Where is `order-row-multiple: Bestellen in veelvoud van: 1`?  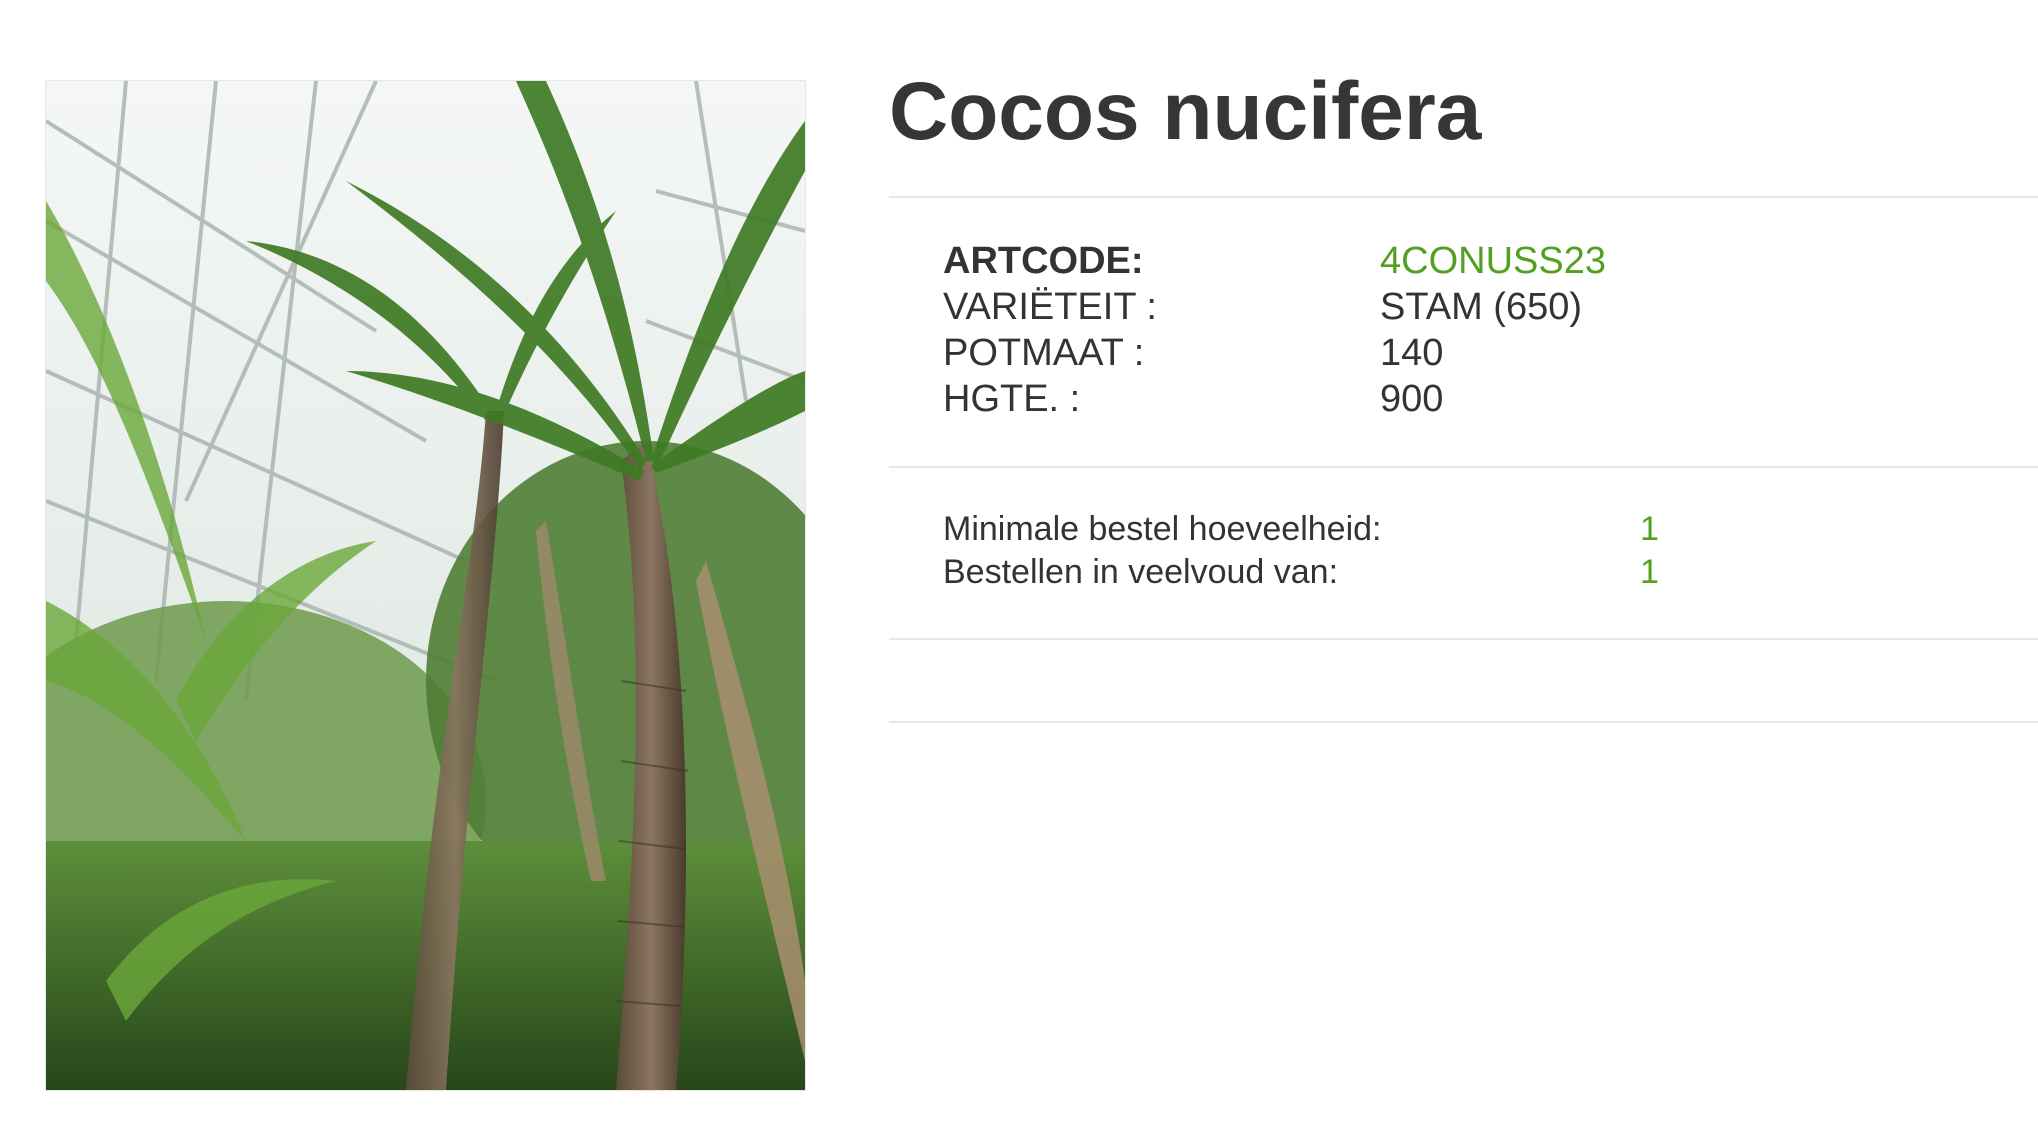
order-row-multiple: Bestellen in veelvoud van: 1 is located at coordinates (1393, 572).